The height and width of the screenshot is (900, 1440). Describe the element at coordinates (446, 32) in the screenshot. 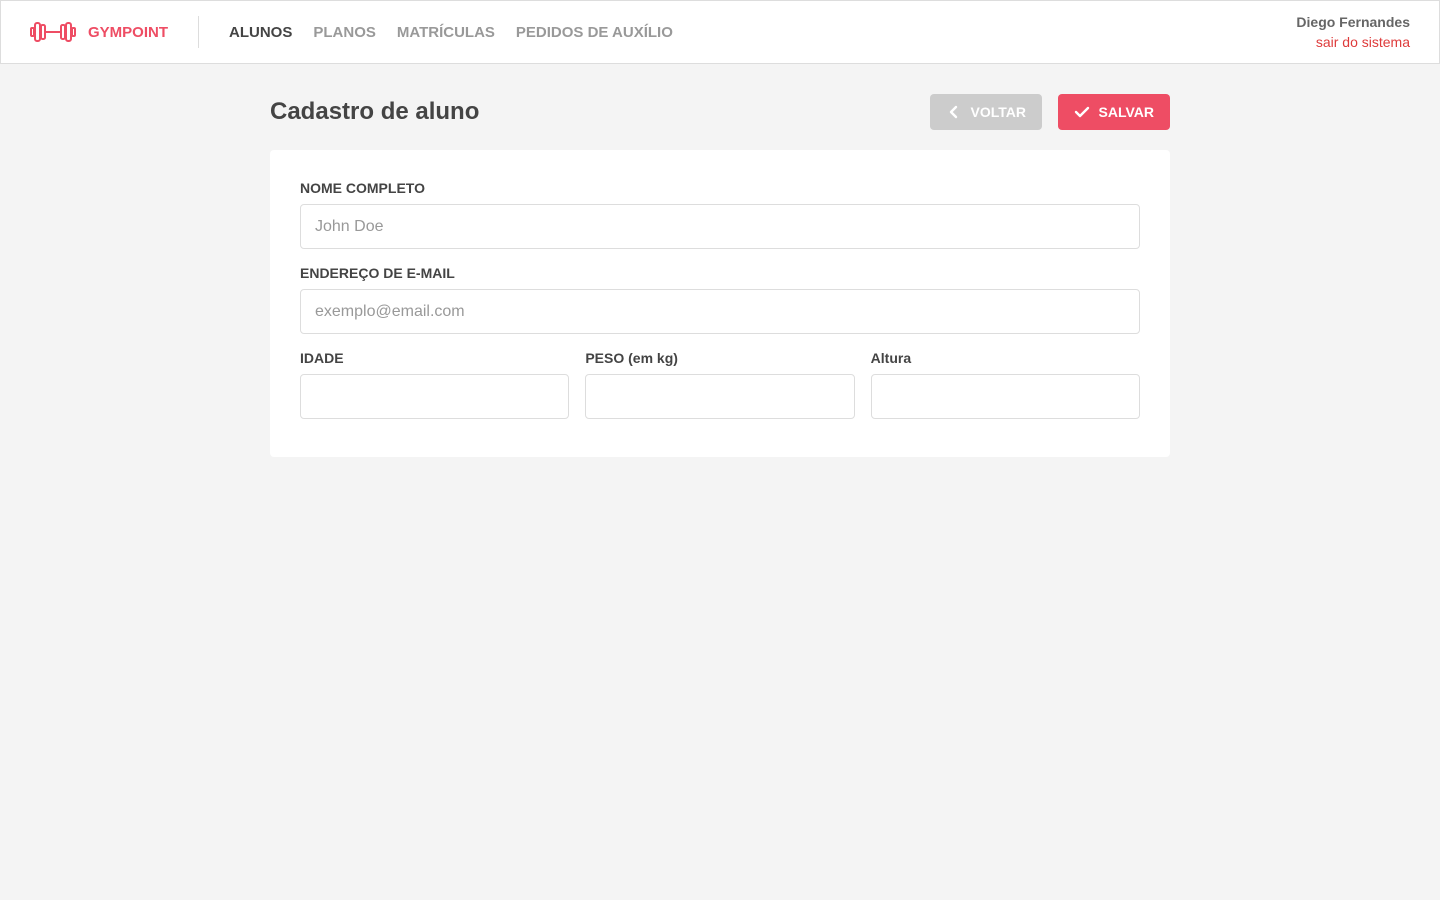

I see `nav-item-matriculas: MATRÍCULAS` at that location.